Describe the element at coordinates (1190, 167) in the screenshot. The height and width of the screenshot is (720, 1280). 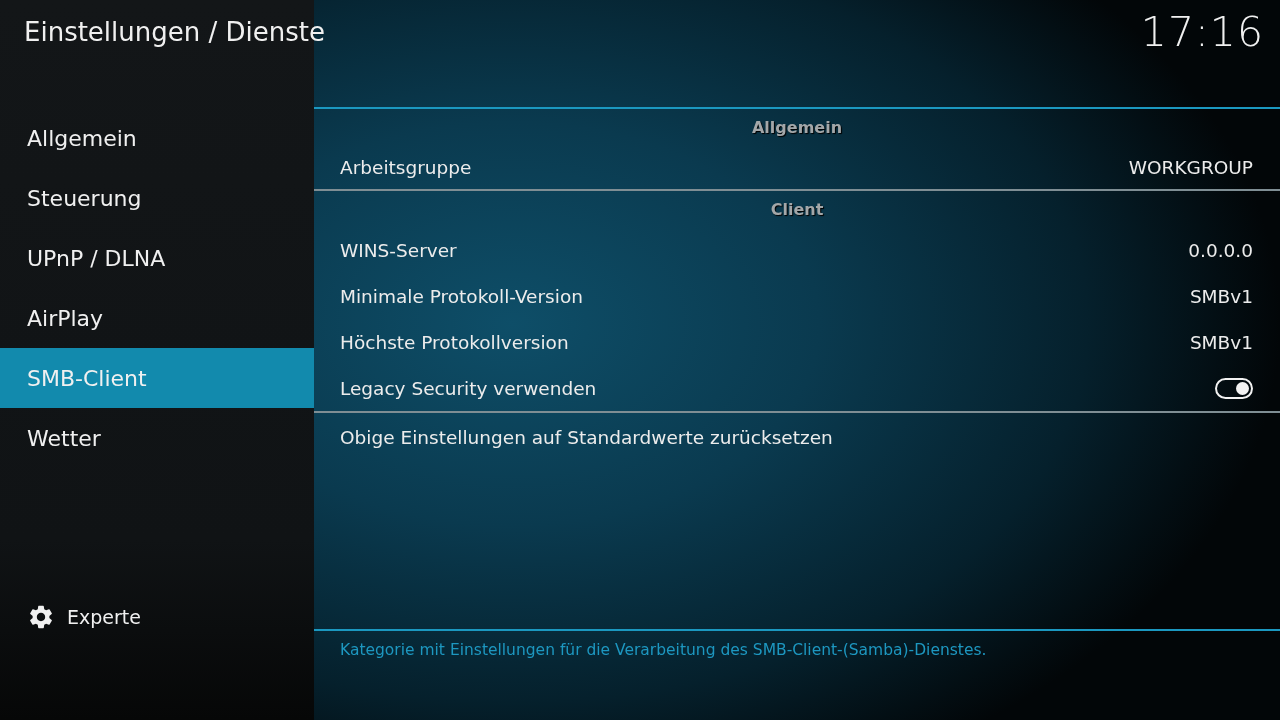
I see `setting-value: WORKGROUP` at that location.